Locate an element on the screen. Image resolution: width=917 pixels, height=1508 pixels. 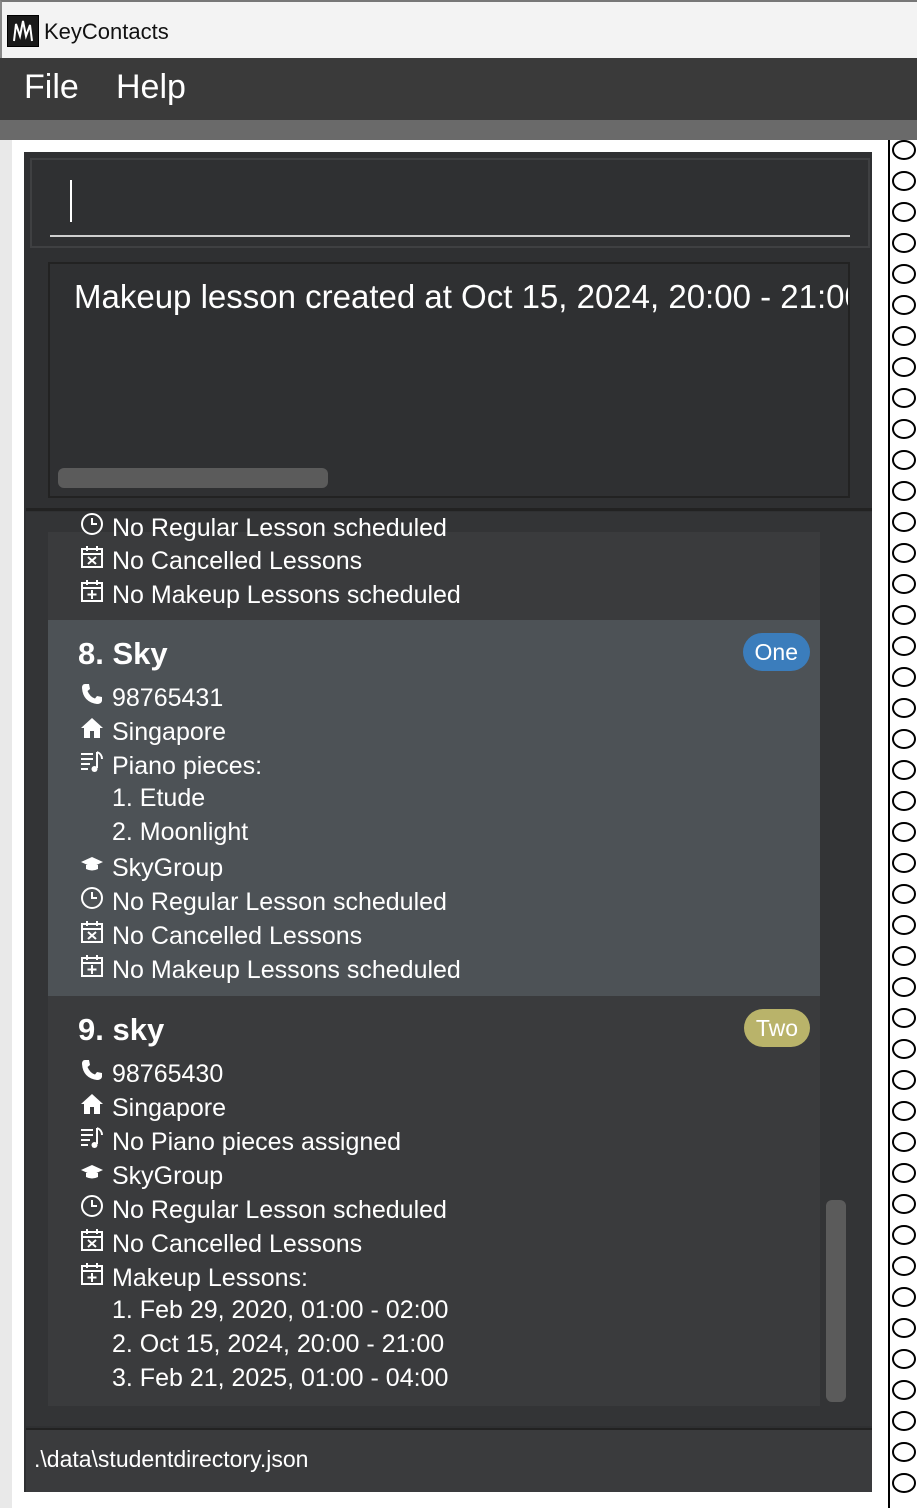
menu-file: File is located at coordinates (51, 87).